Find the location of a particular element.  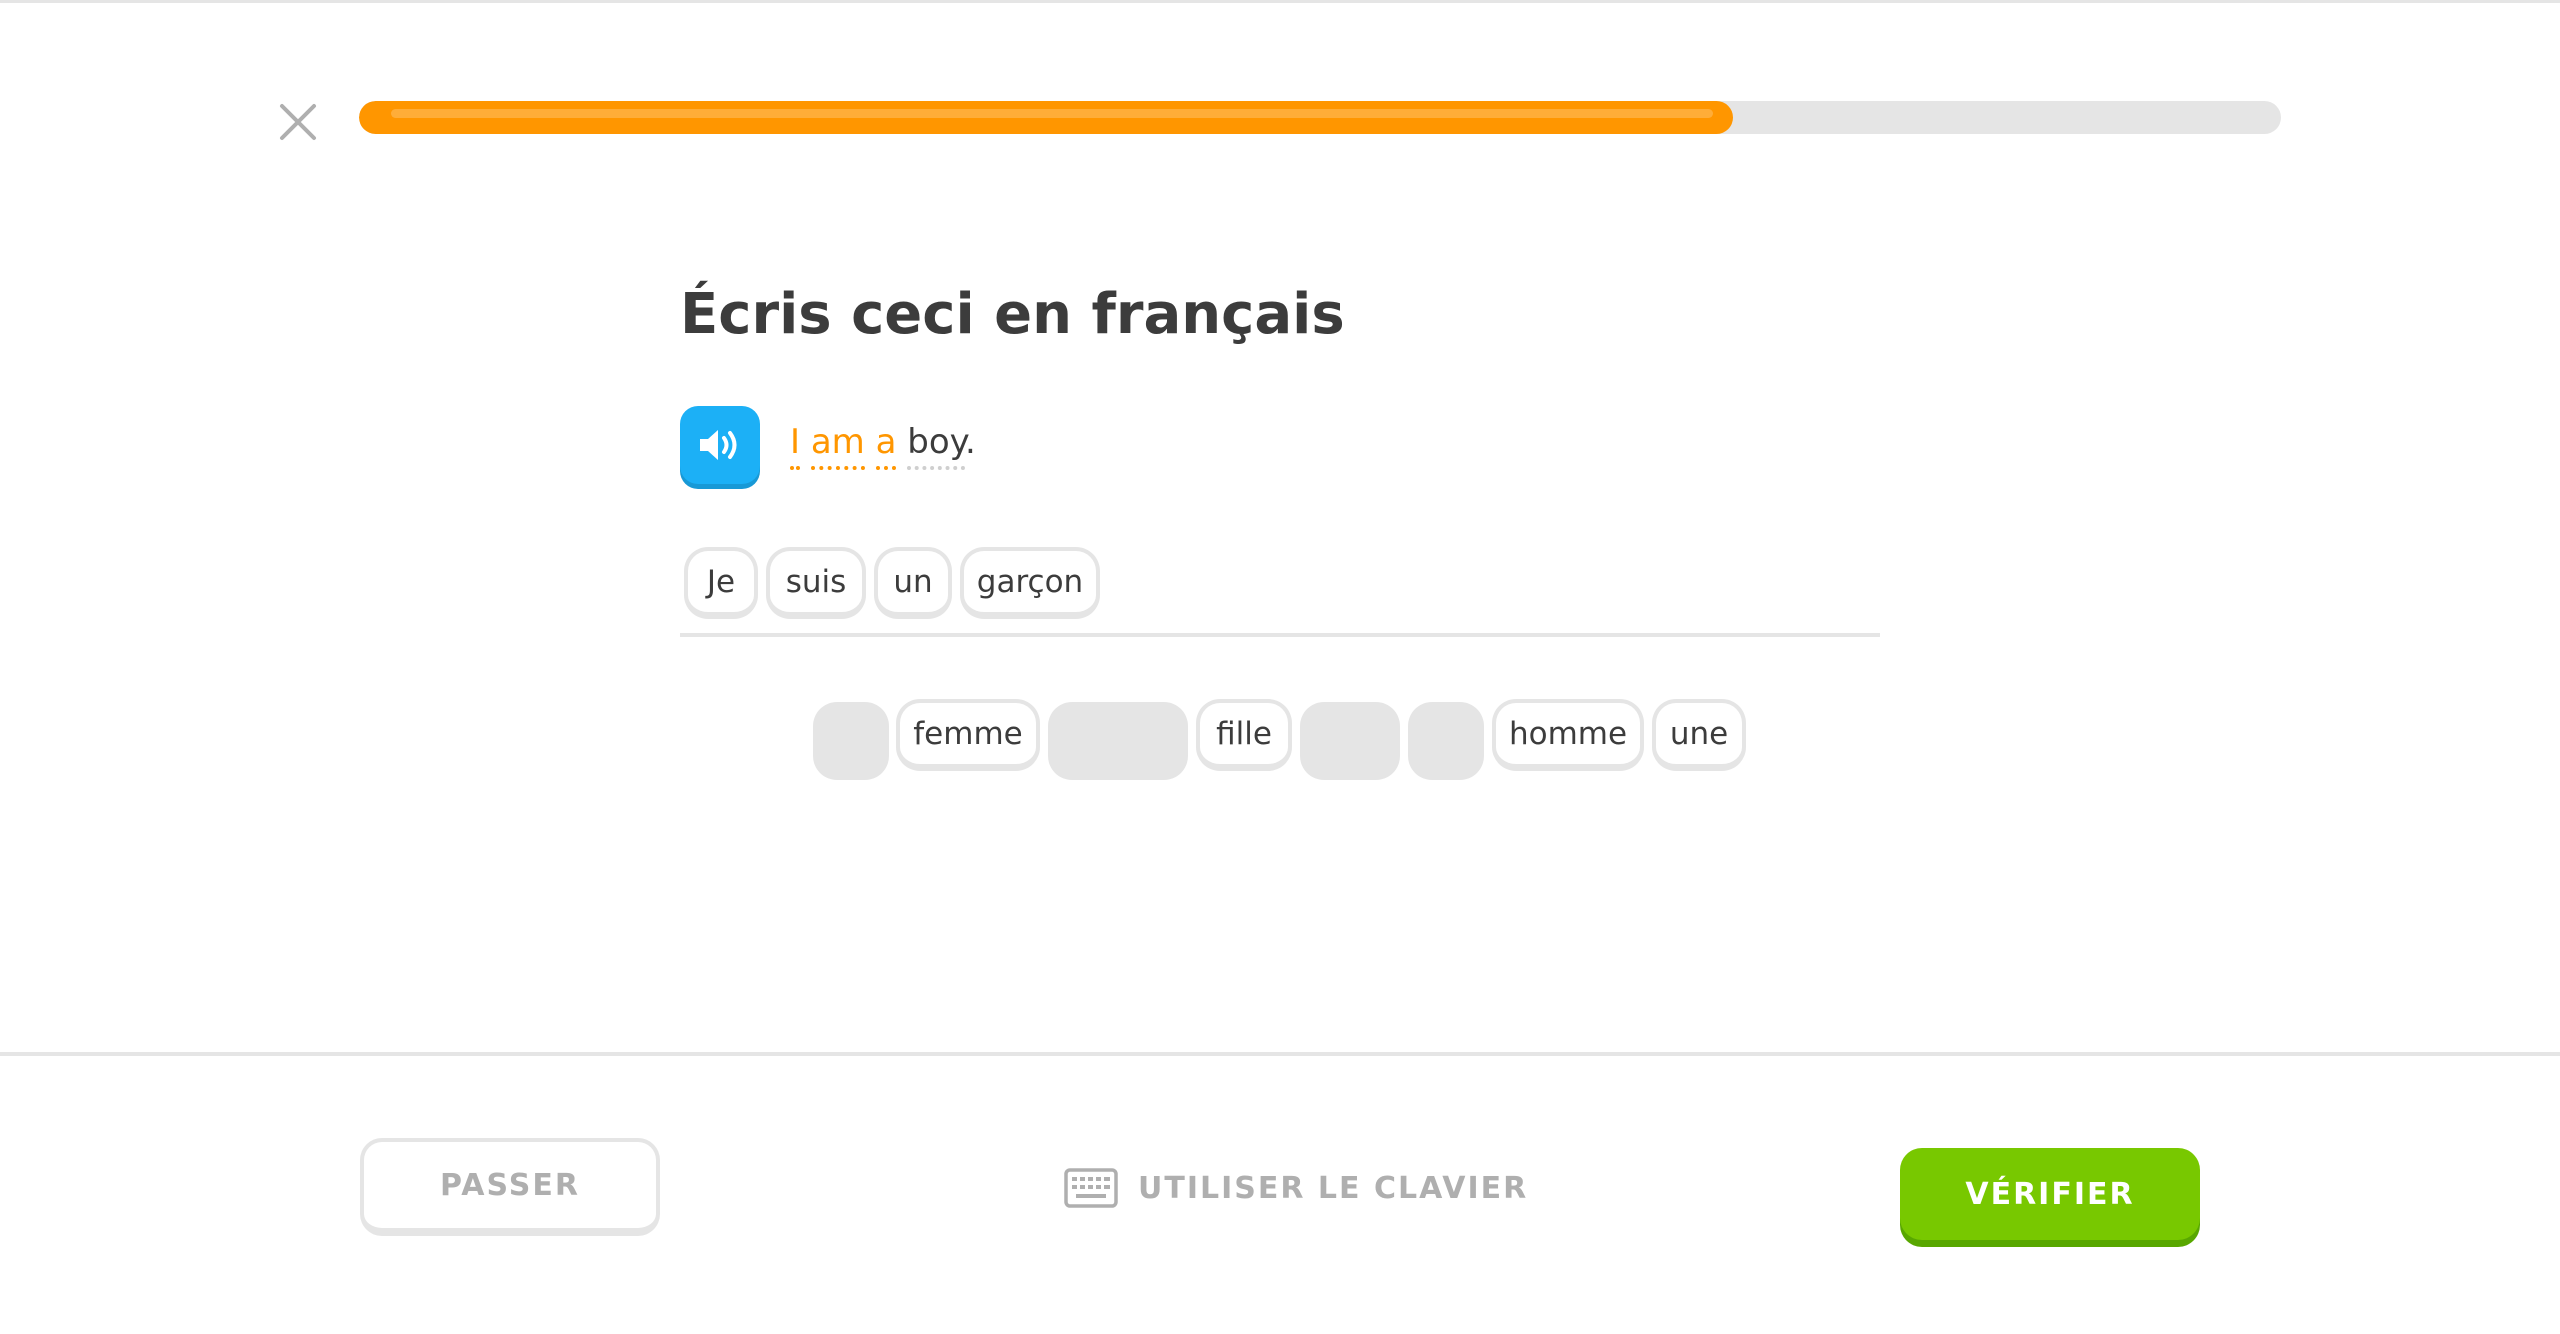

word-bank-tile: homme is located at coordinates (1568, 735).